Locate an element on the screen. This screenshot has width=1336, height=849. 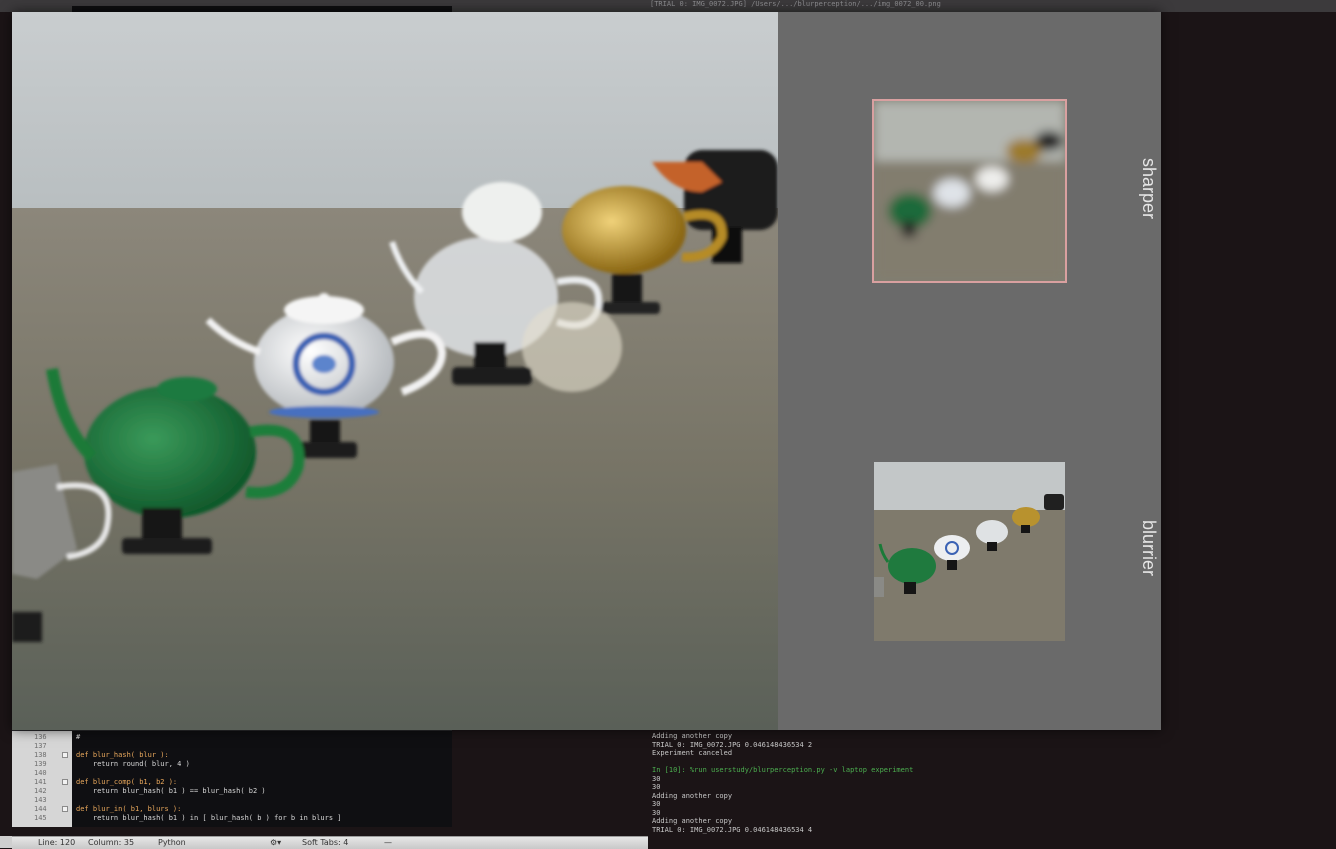
symbol-selector: — is located at coordinates (388, 842).